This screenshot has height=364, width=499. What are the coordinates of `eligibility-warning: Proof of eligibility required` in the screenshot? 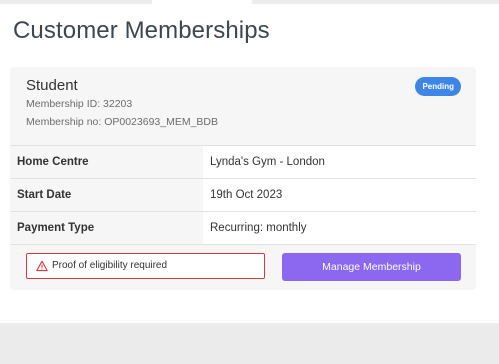 It's located at (145, 266).